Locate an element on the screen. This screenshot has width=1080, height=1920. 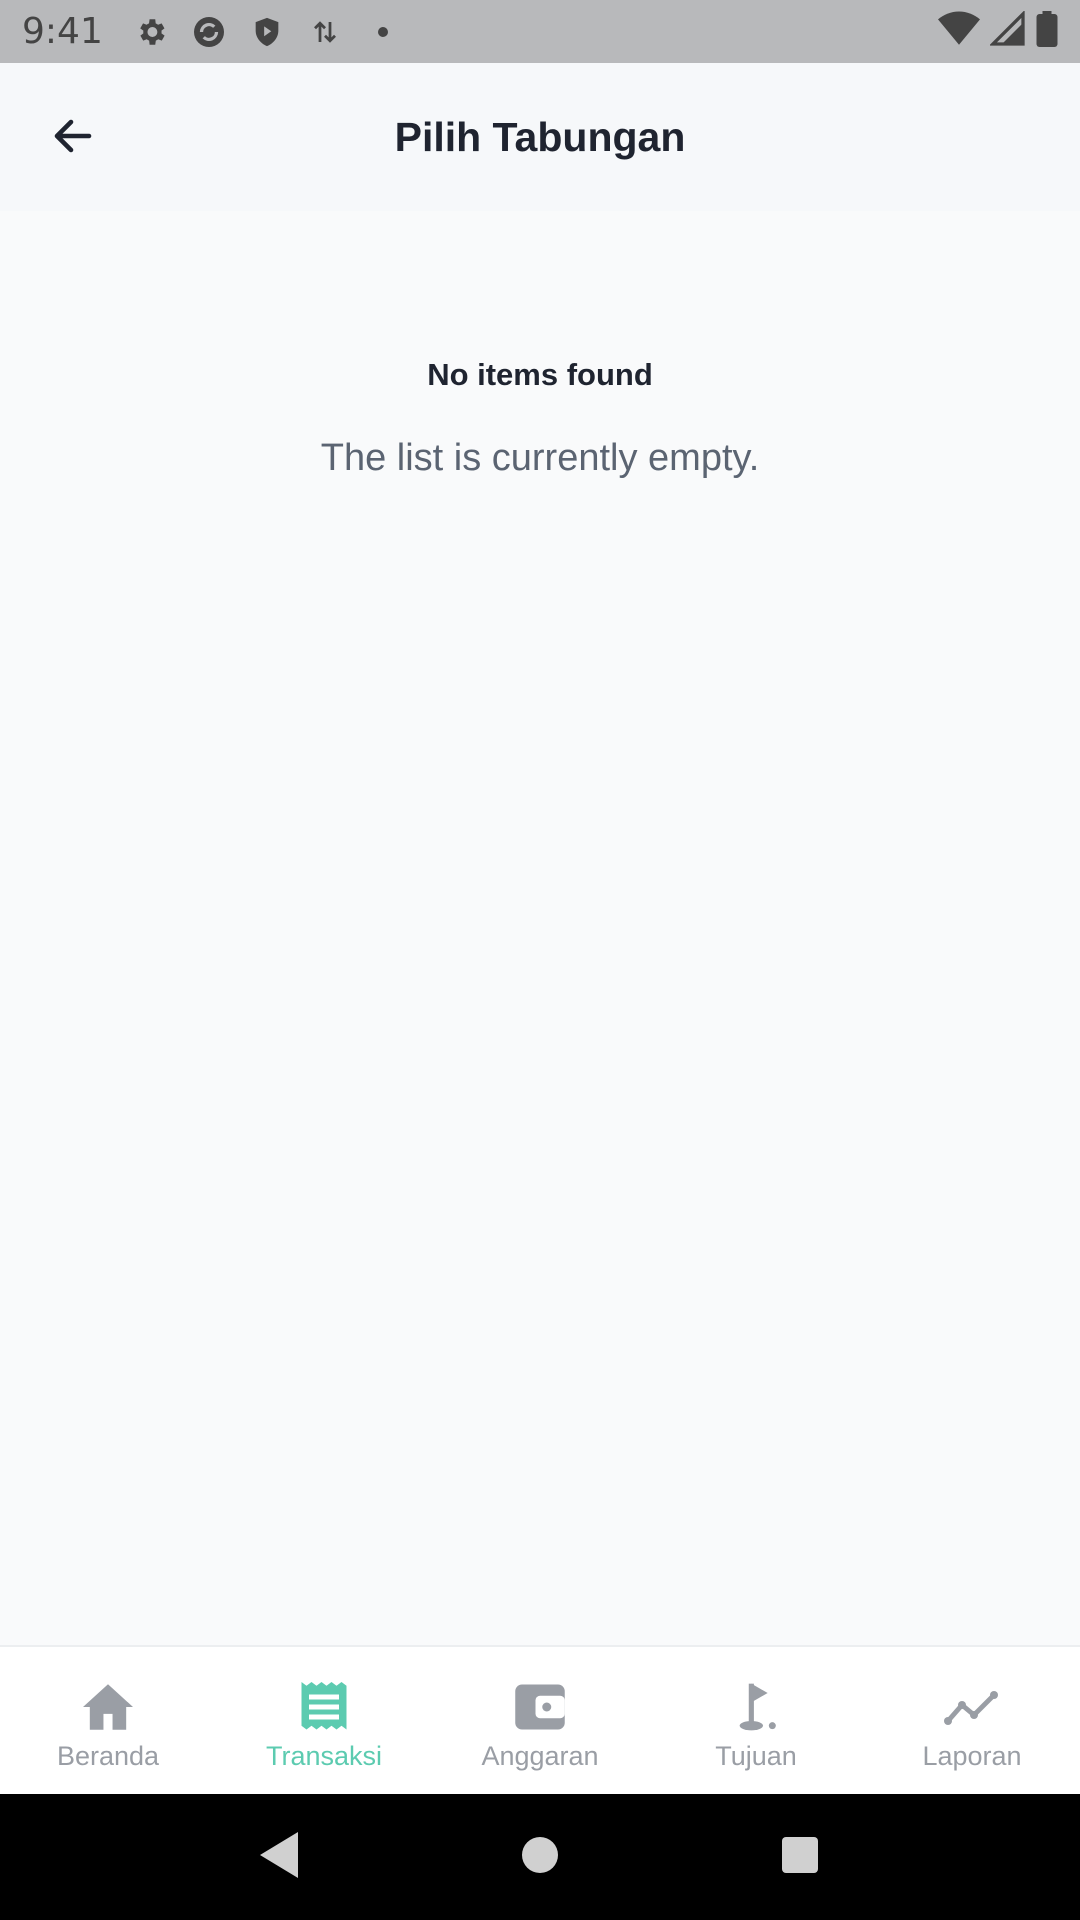
nav-label-transaksi: Transaksi is located at coordinates (324, 1756).